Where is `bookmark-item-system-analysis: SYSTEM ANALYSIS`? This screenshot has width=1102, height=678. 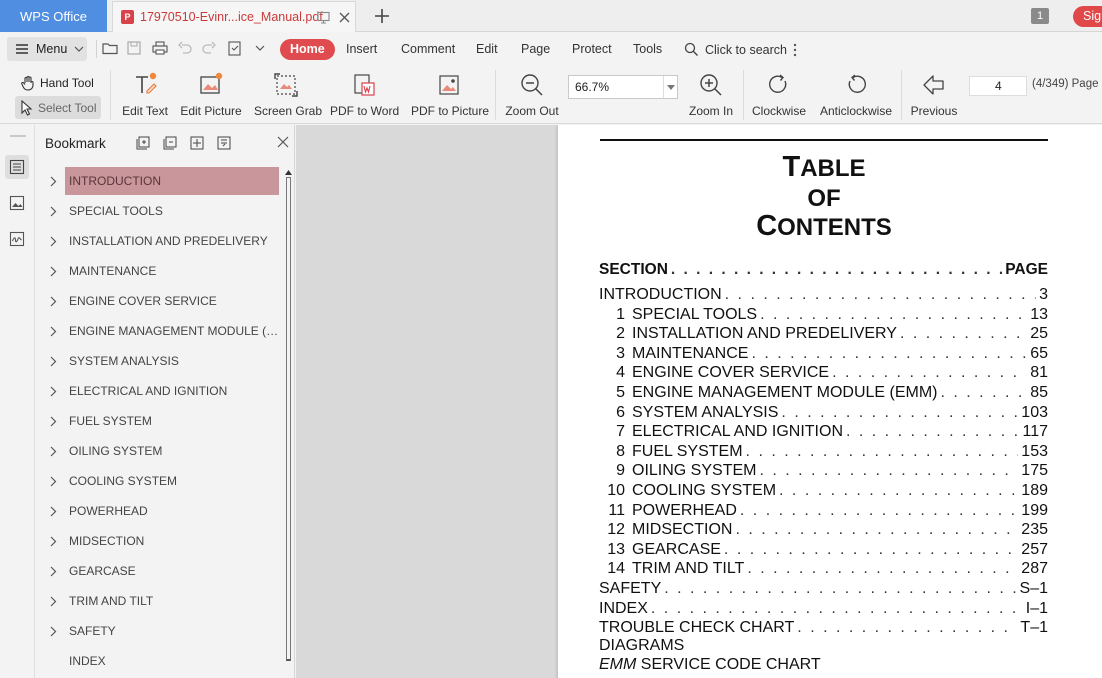
bookmark-item-system-analysis: SYSTEM ANALYSIS is located at coordinates (159, 361).